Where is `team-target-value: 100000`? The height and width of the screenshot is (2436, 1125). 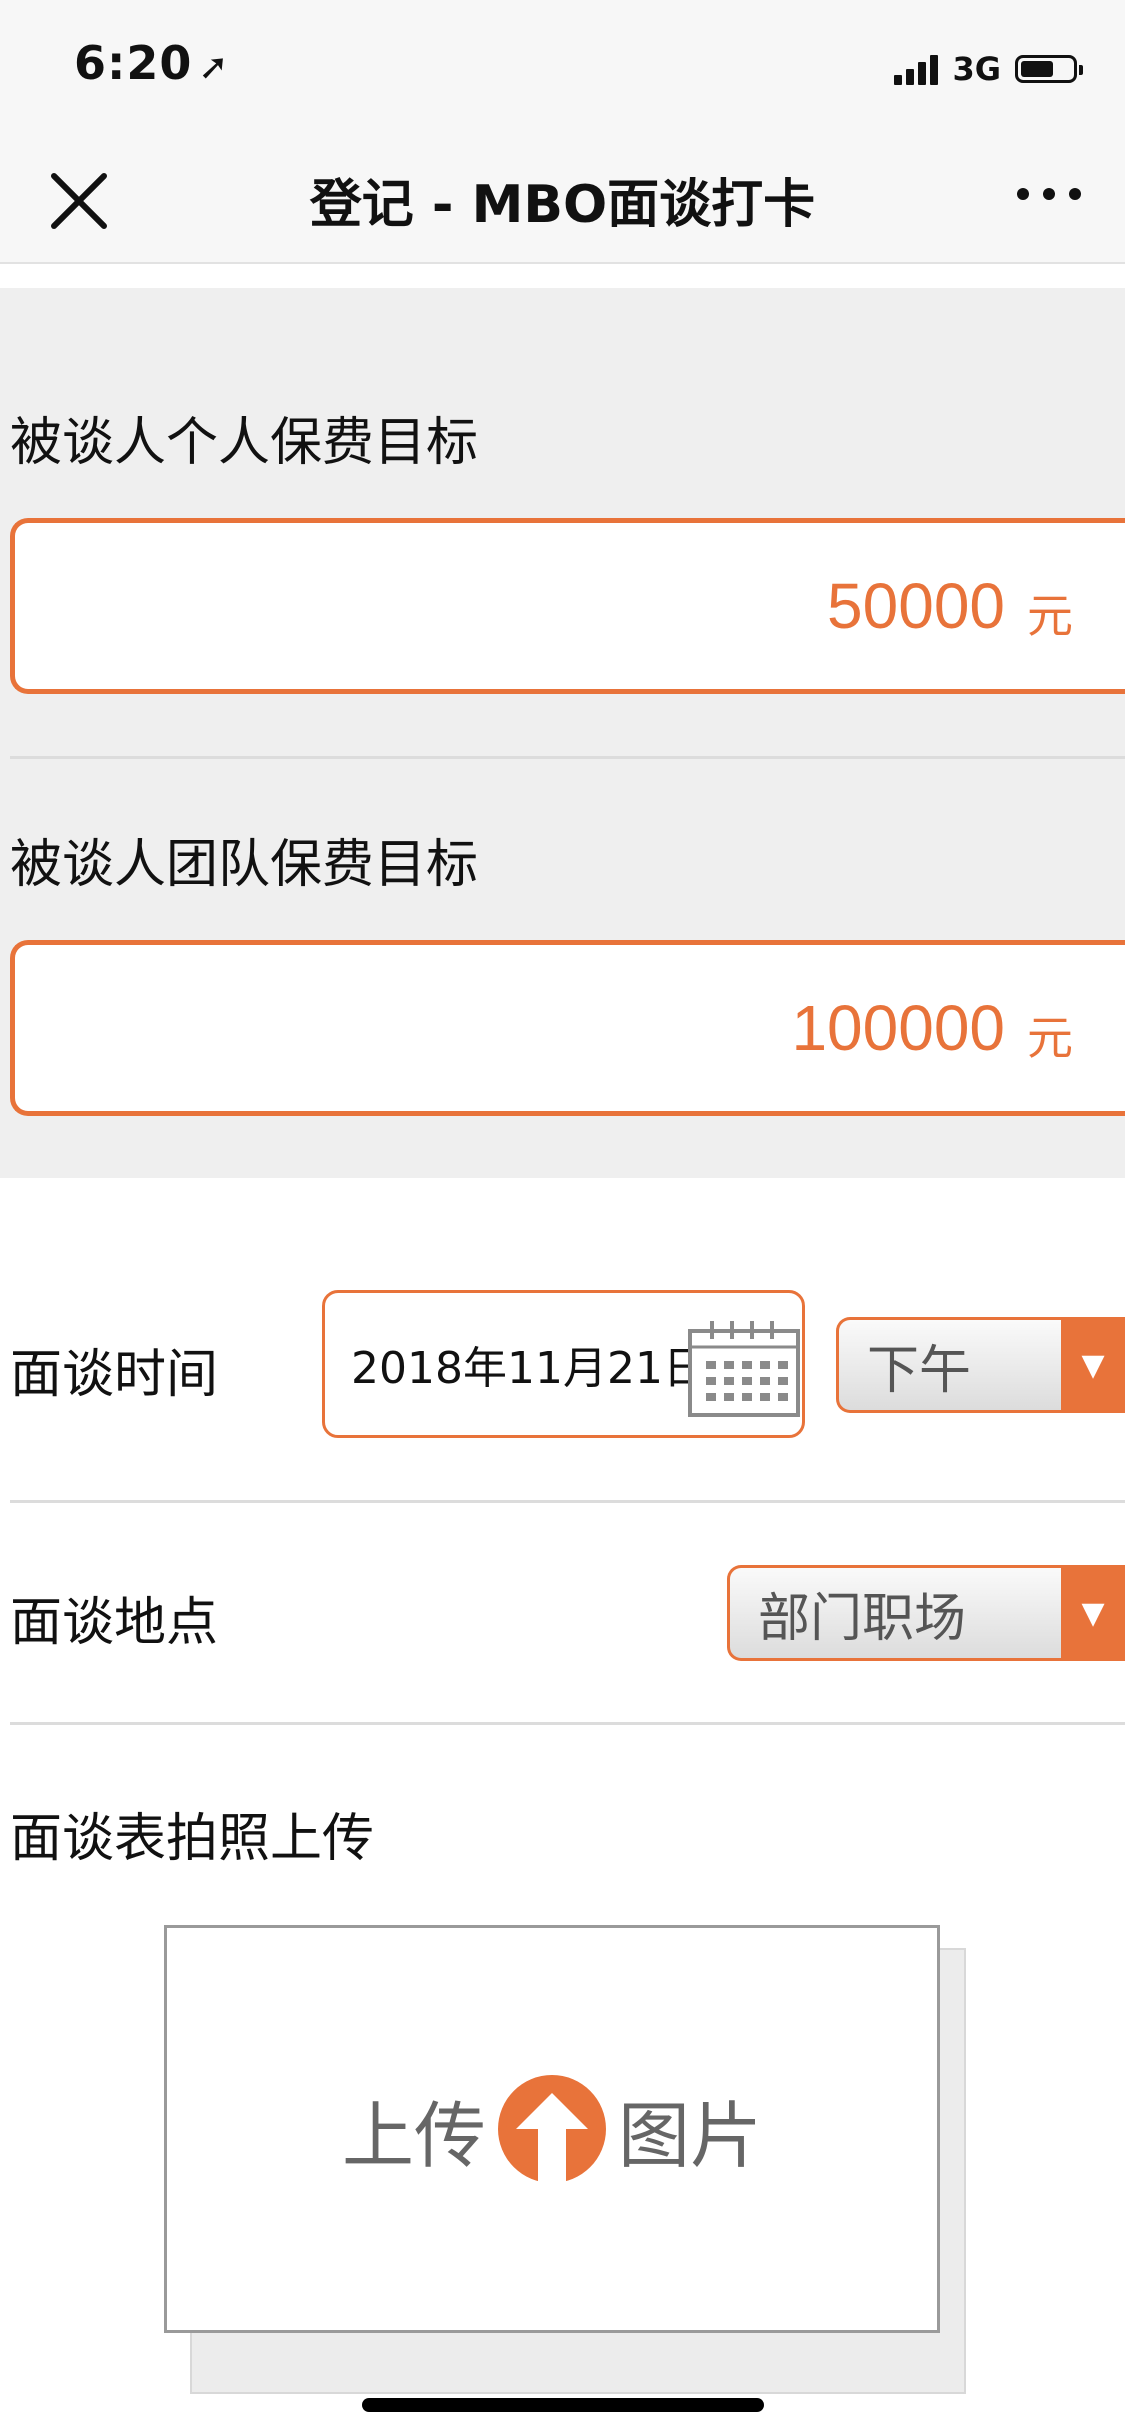 team-target-value: 100000 is located at coordinates (898, 1028).